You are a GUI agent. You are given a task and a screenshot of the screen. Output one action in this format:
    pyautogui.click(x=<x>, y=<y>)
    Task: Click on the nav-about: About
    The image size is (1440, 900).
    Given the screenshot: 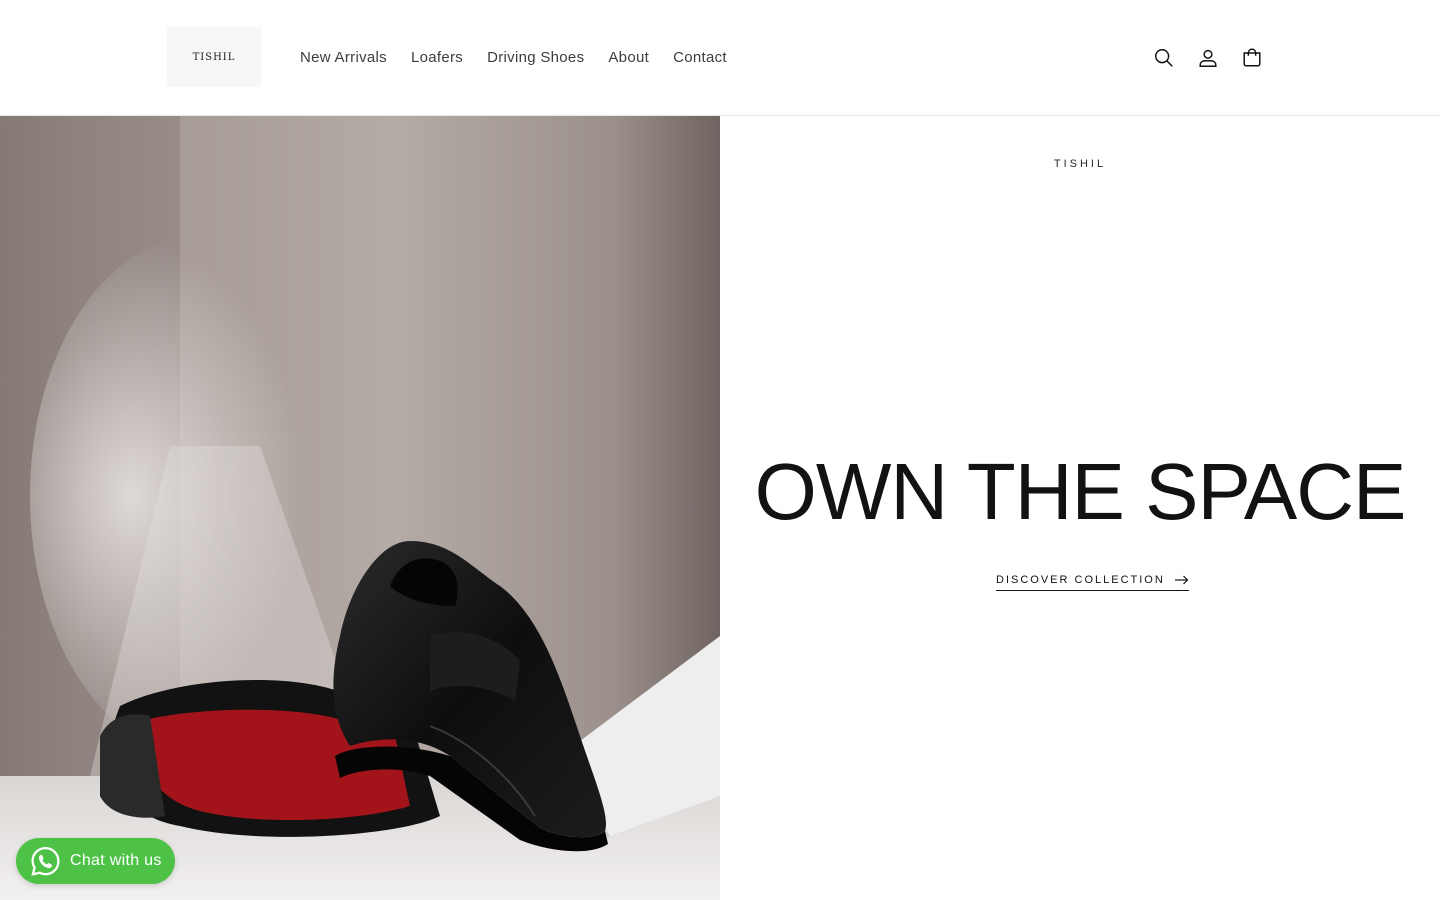 What is the action you would take?
    pyautogui.click(x=628, y=57)
    